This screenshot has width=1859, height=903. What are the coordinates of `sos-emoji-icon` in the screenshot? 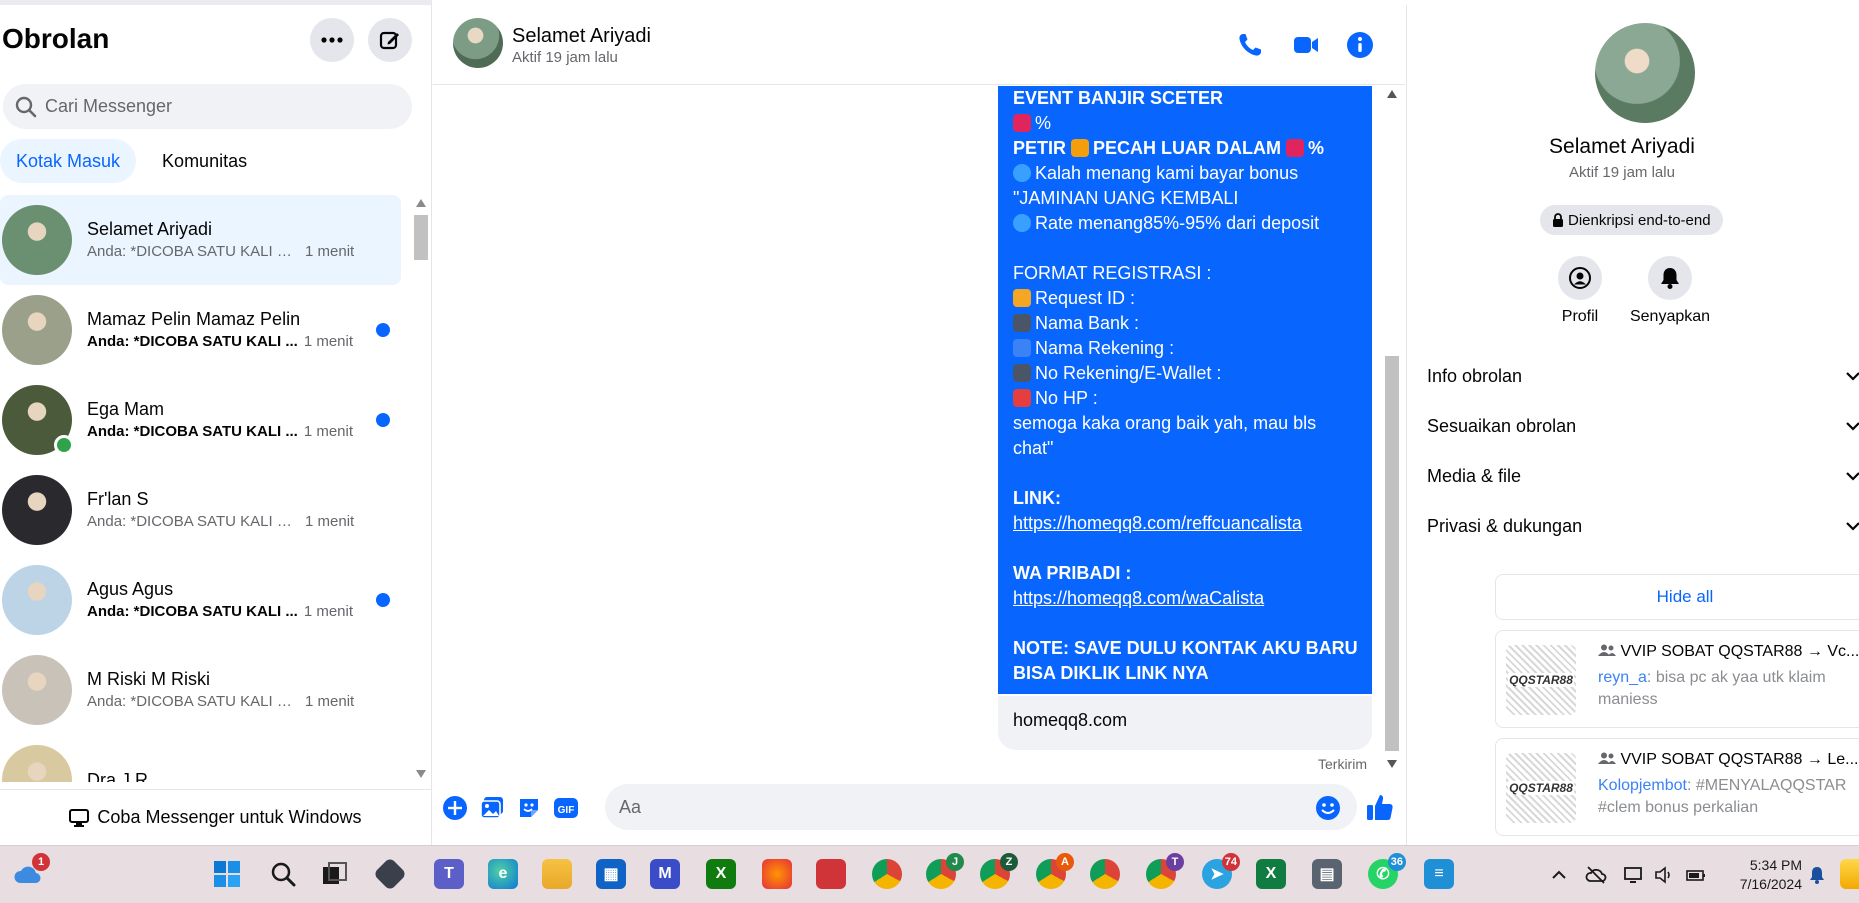 It's located at (1022, 398).